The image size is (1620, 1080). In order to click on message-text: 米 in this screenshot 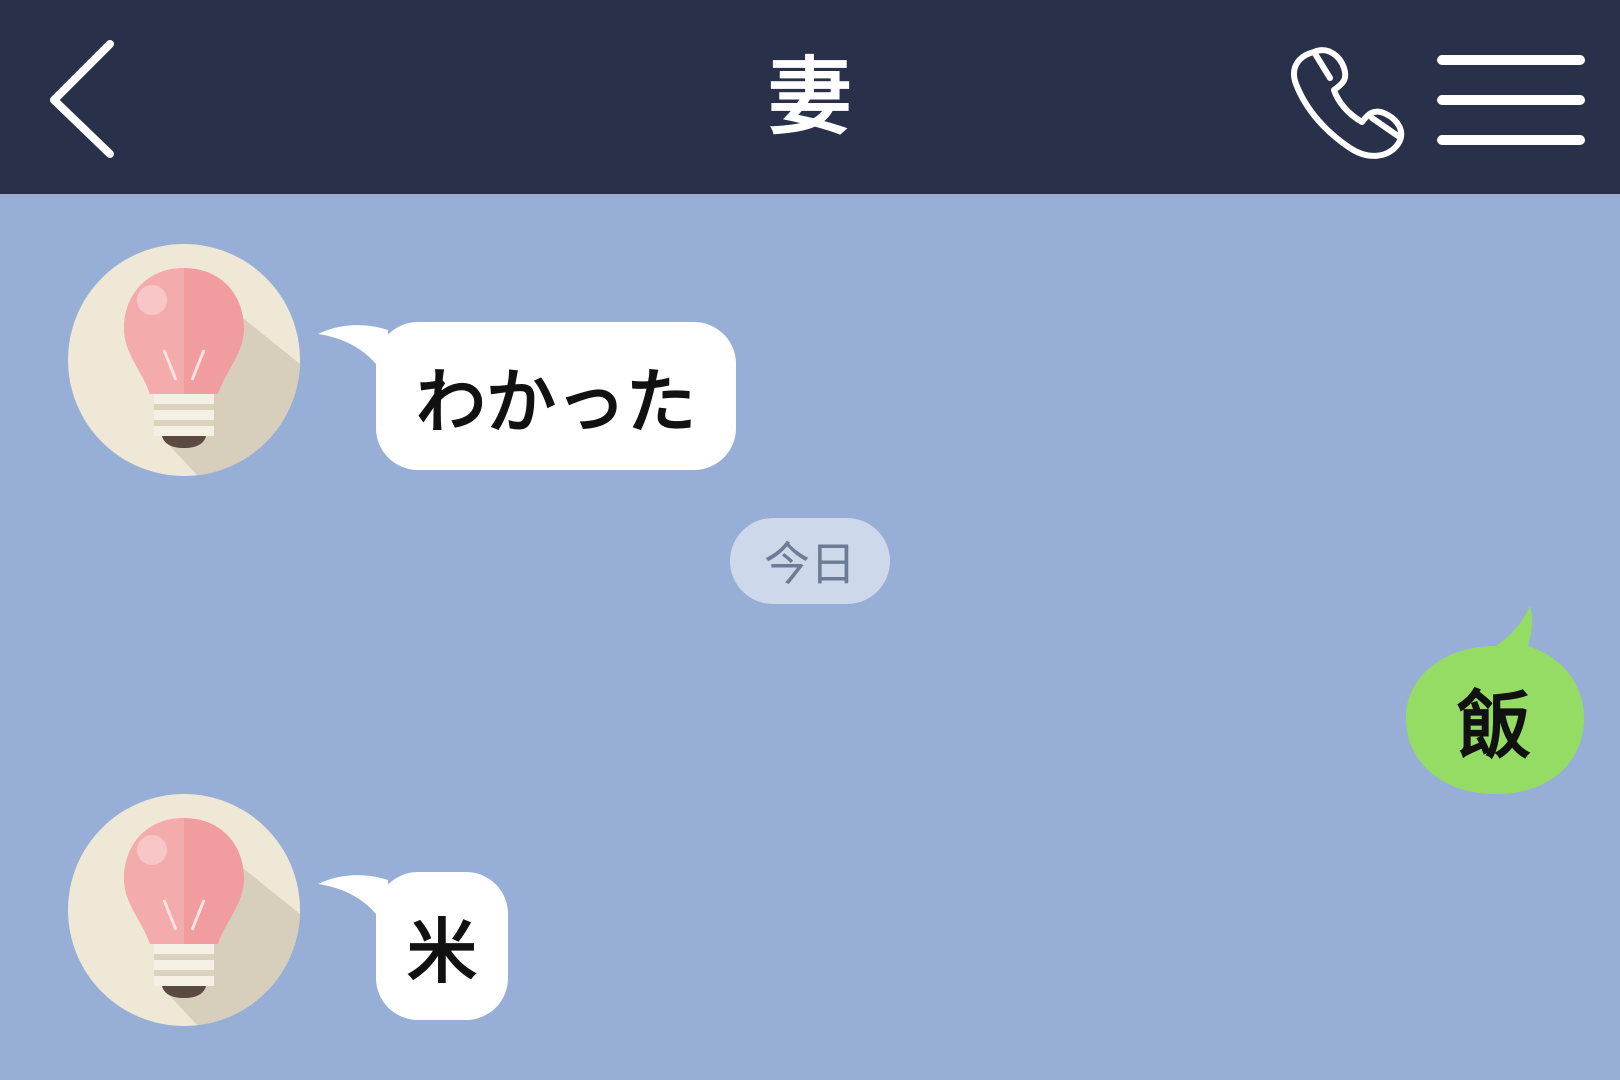, I will do `click(442, 951)`.